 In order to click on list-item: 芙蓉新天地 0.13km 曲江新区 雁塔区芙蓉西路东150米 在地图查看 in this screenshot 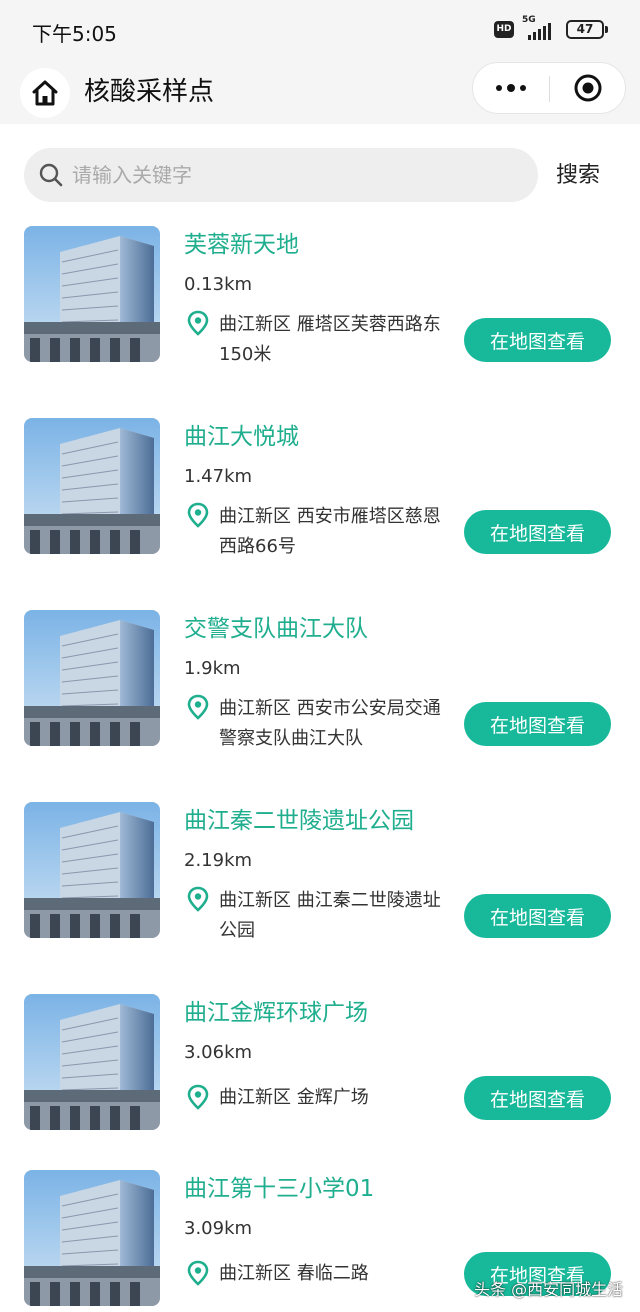, I will do `click(320, 301)`.